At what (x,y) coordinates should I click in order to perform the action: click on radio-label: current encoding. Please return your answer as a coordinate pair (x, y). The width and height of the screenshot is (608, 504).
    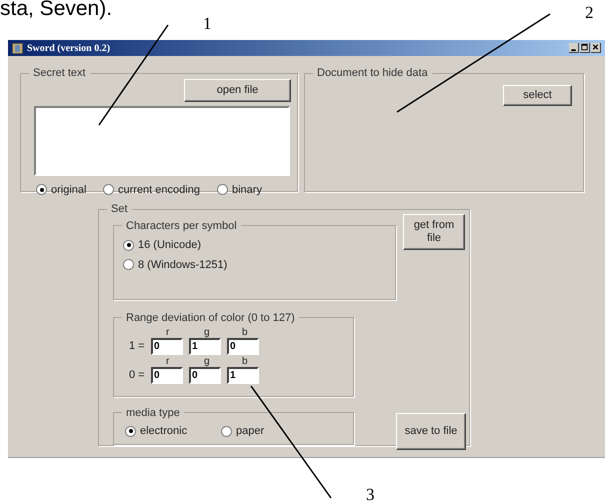
    Looking at the image, I should click on (159, 190).